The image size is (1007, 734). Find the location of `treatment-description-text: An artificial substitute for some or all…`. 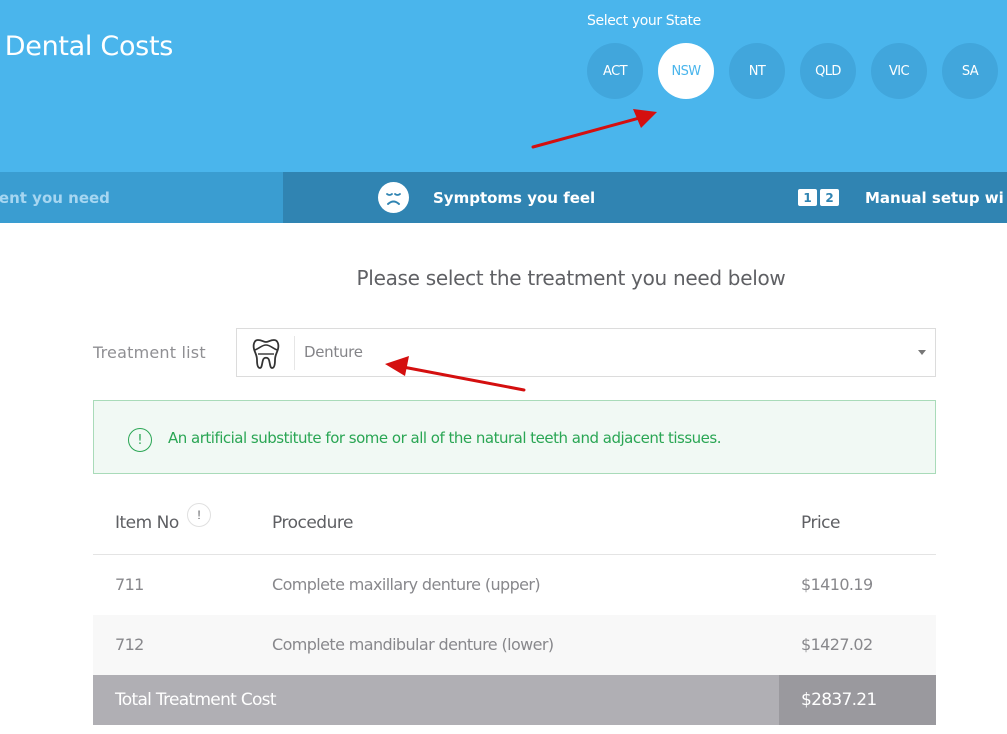

treatment-description-text: An artificial substitute for some or all… is located at coordinates (445, 438).